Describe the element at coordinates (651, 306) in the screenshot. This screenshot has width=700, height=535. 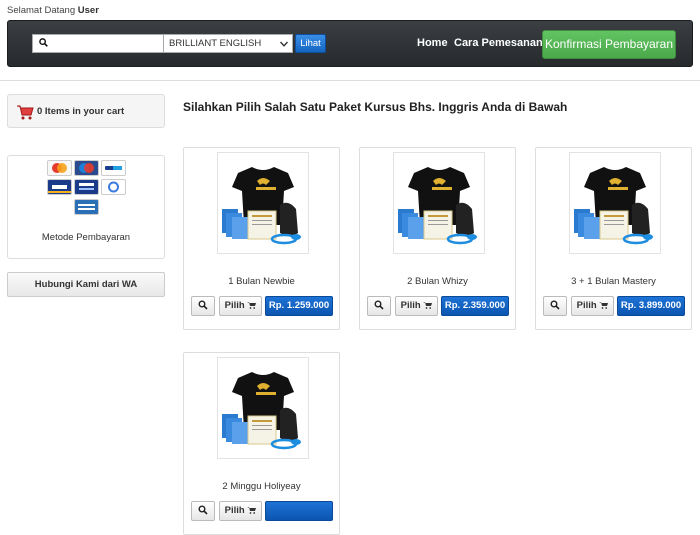
I see `price-button: Rp. 3.899.000` at that location.